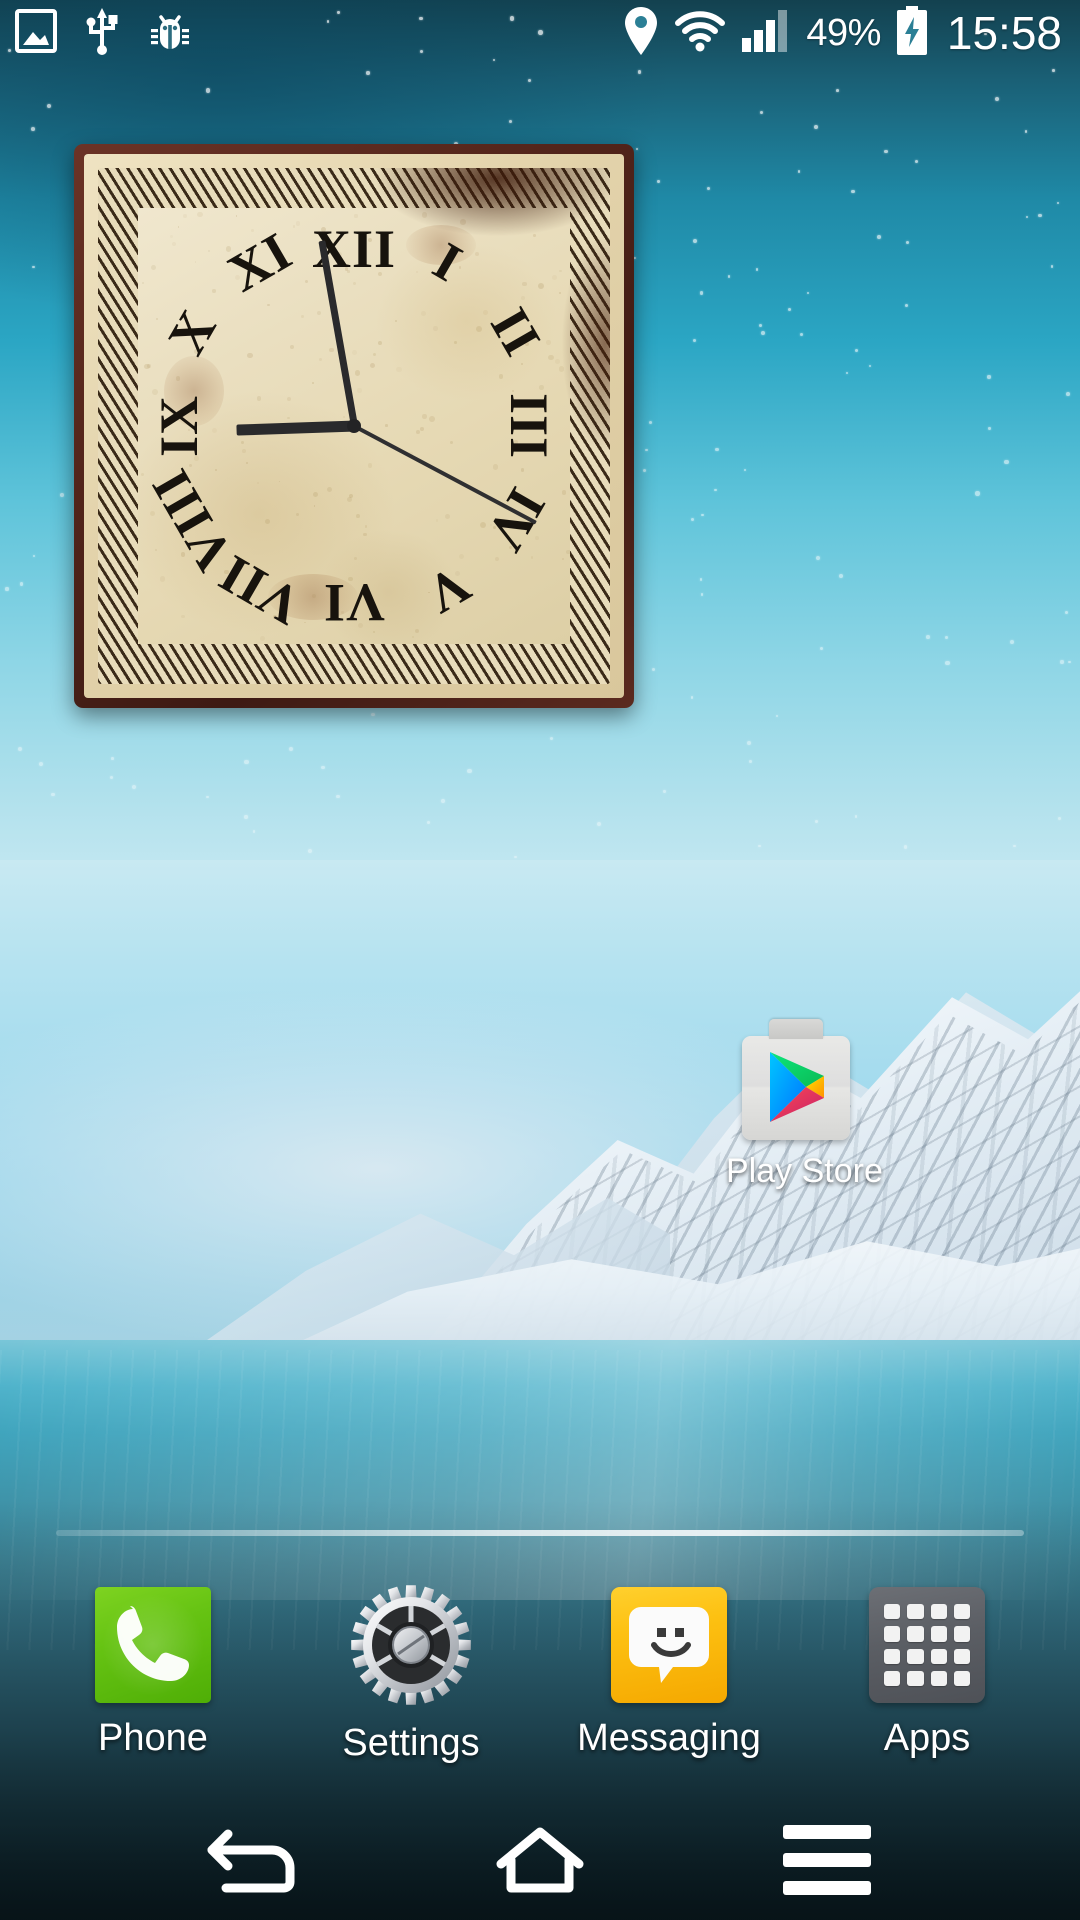  I want to click on dock-label-messaging: Messaging, so click(669, 1738).